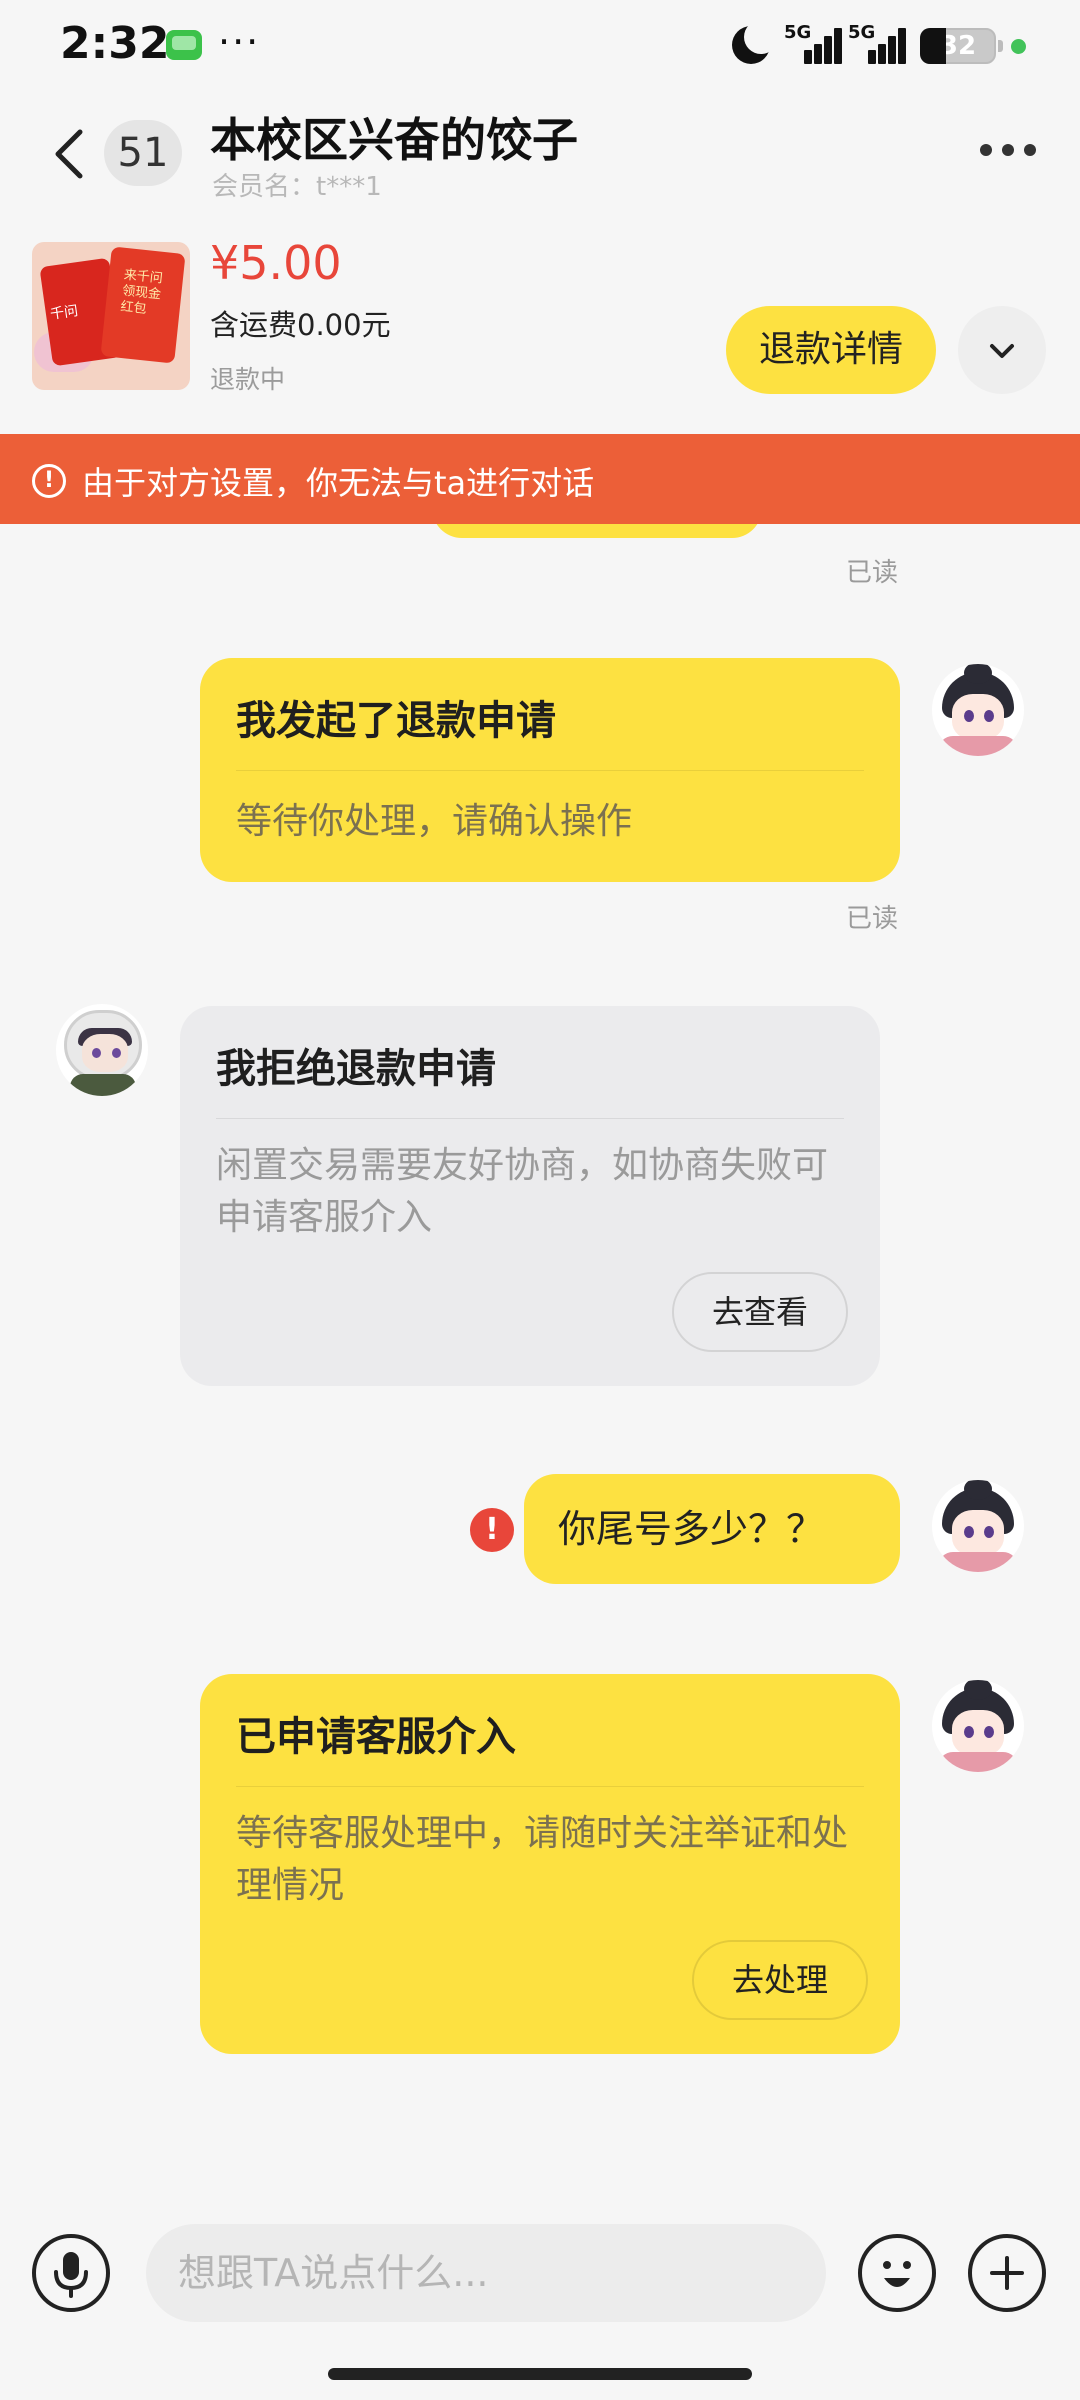 The width and height of the screenshot is (1080, 2400). Describe the element at coordinates (338, 483) in the screenshot. I see `chat-blocked-text: 由于对方设置，你无法与ta进行对话` at that location.